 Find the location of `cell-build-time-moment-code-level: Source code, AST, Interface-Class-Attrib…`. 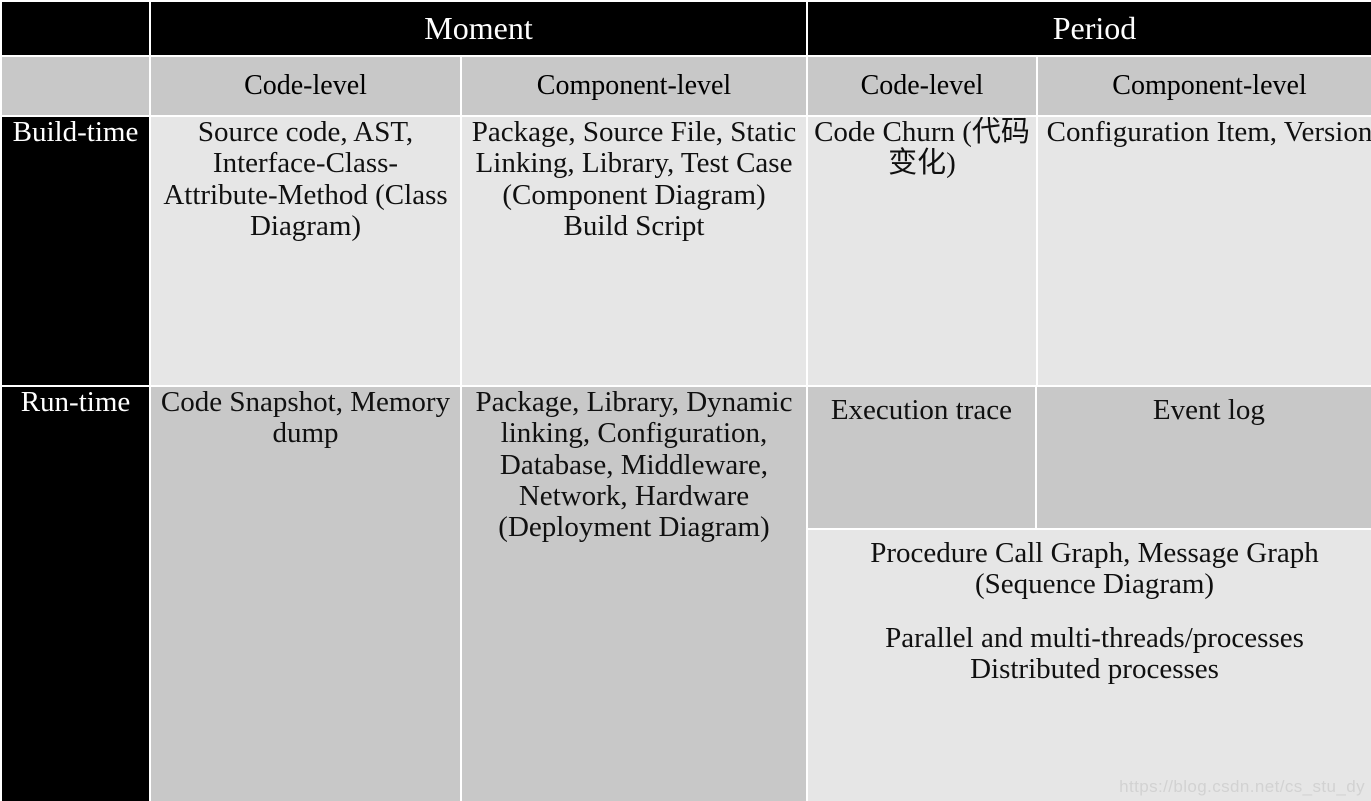

cell-build-time-moment-code-level: Source code, AST, Interface-Class-Attrib… is located at coordinates (305, 251).